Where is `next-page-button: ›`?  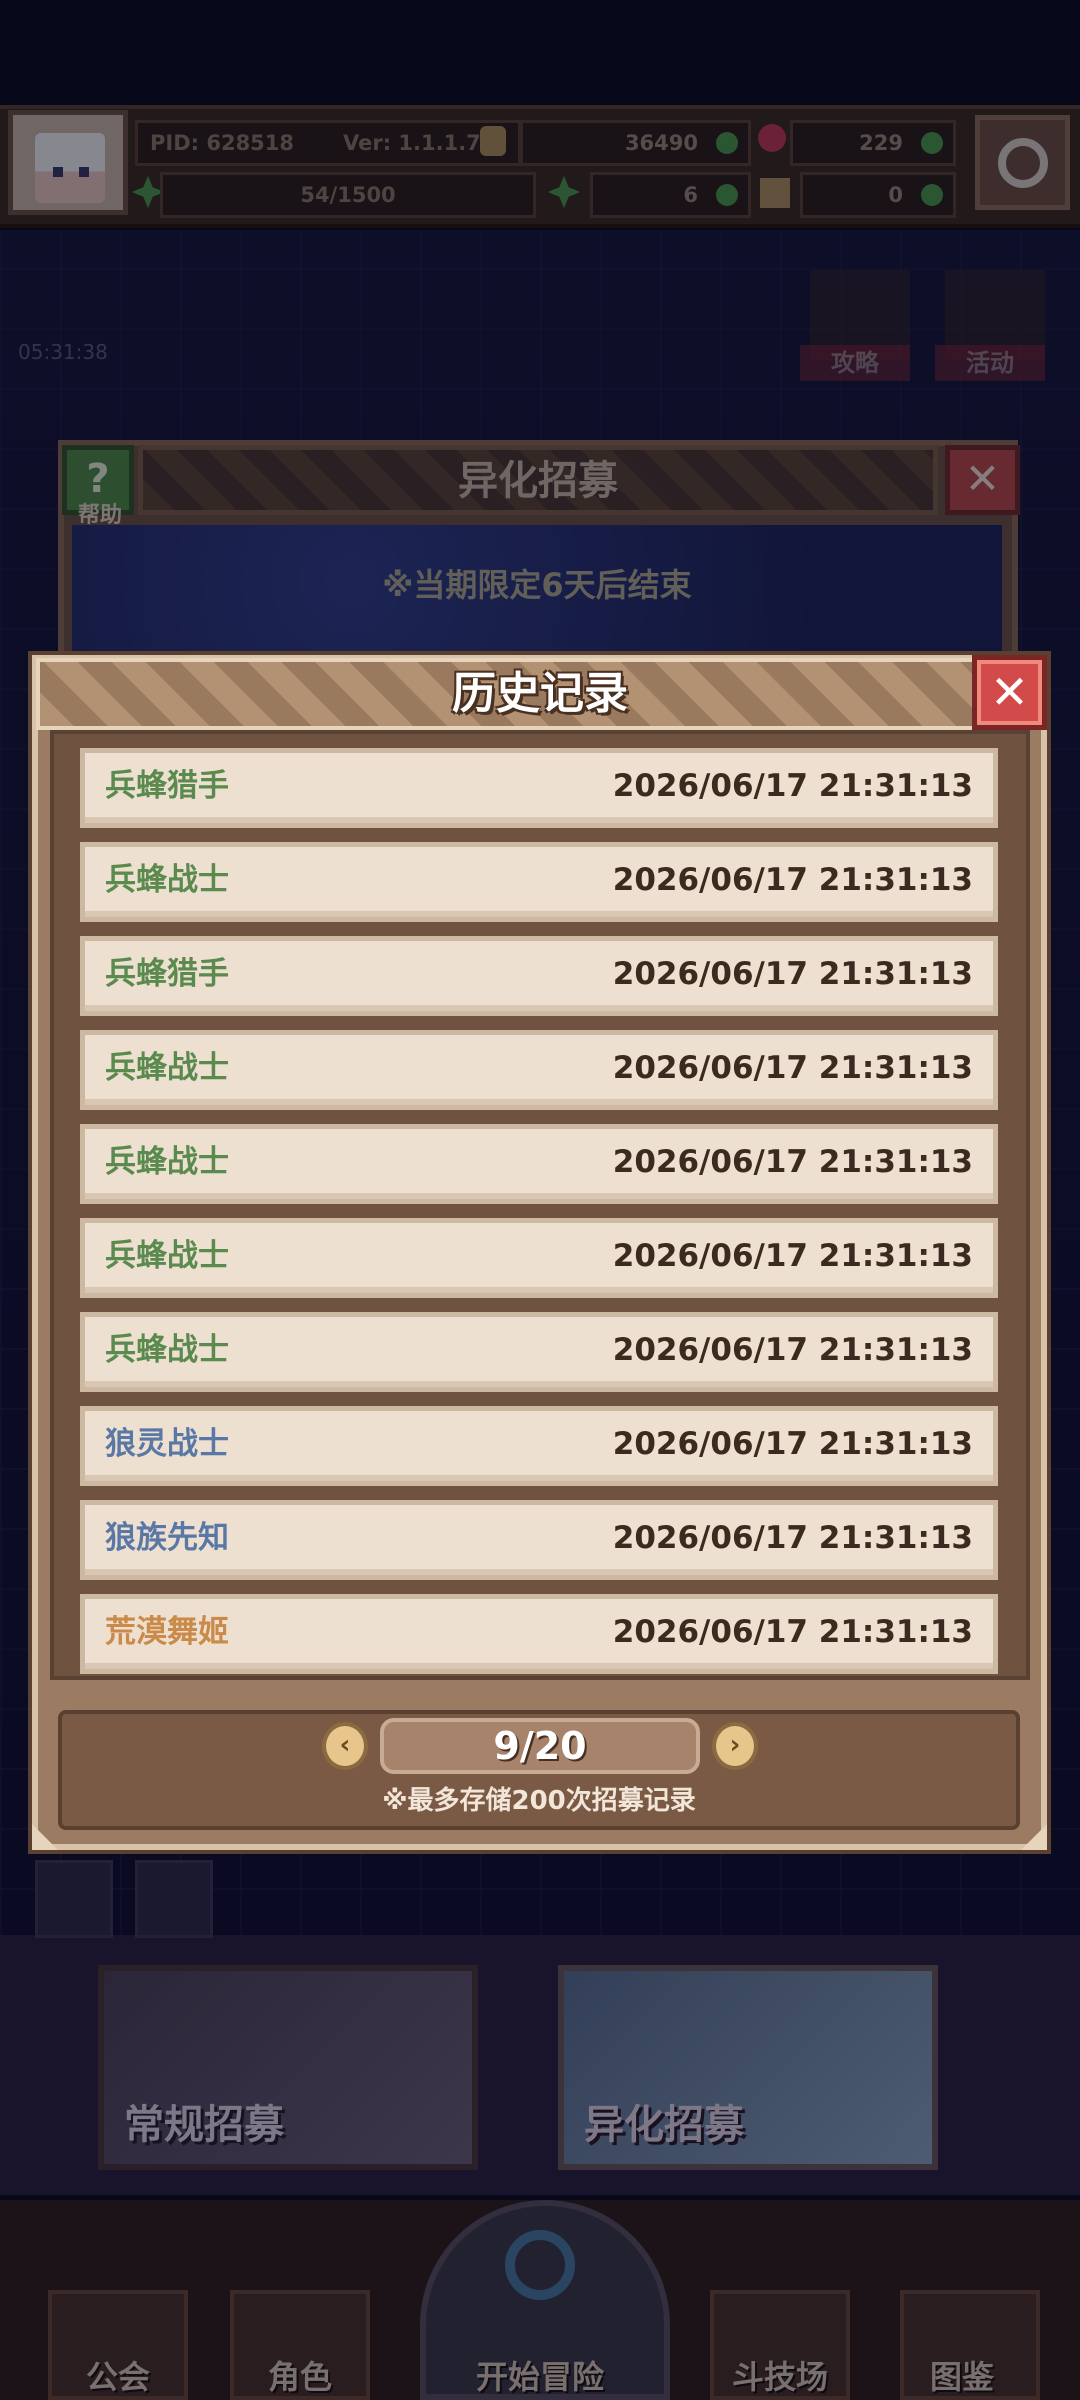 next-page-button: › is located at coordinates (735, 1746).